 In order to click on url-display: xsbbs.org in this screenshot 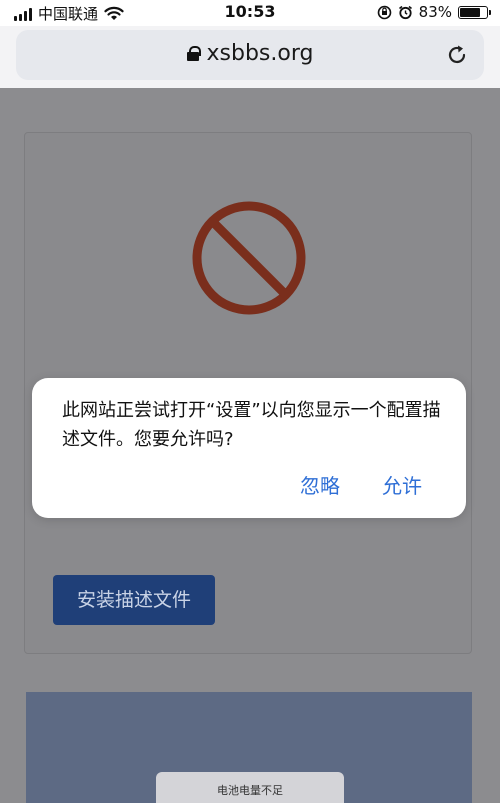, I will do `click(250, 53)`.